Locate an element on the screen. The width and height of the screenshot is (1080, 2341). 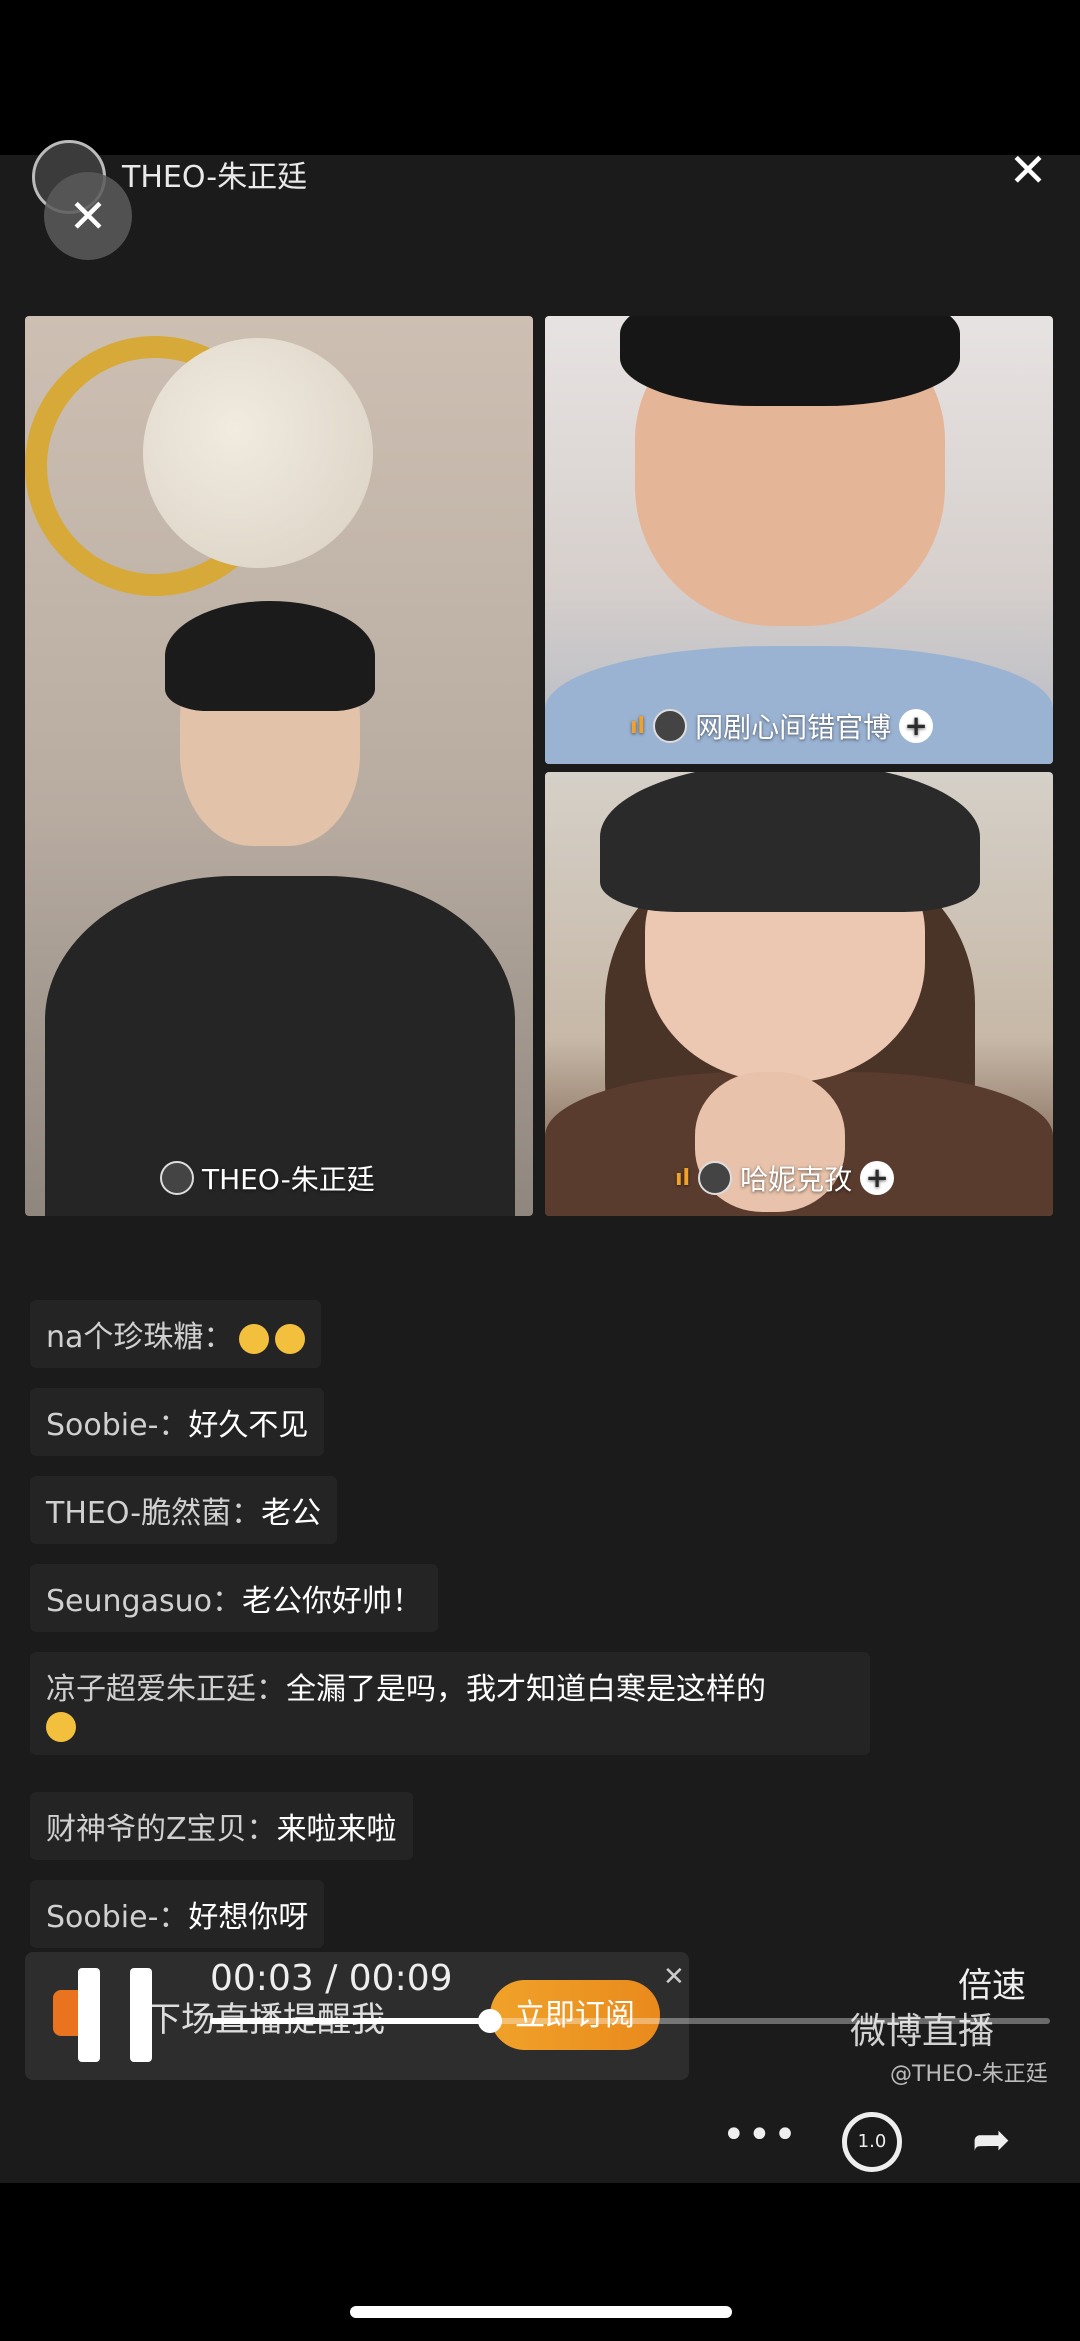
wall-disc is located at coordinates (258, 453).